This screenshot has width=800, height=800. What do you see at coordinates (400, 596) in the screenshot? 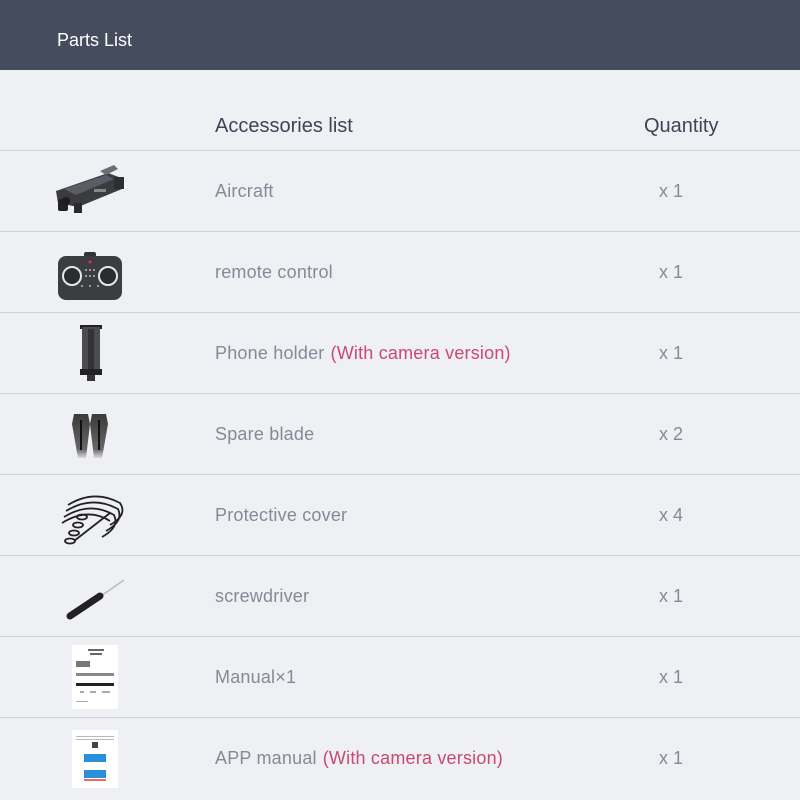
I see `table-row: screwdriver x 1` at bounding box center [400, 596].